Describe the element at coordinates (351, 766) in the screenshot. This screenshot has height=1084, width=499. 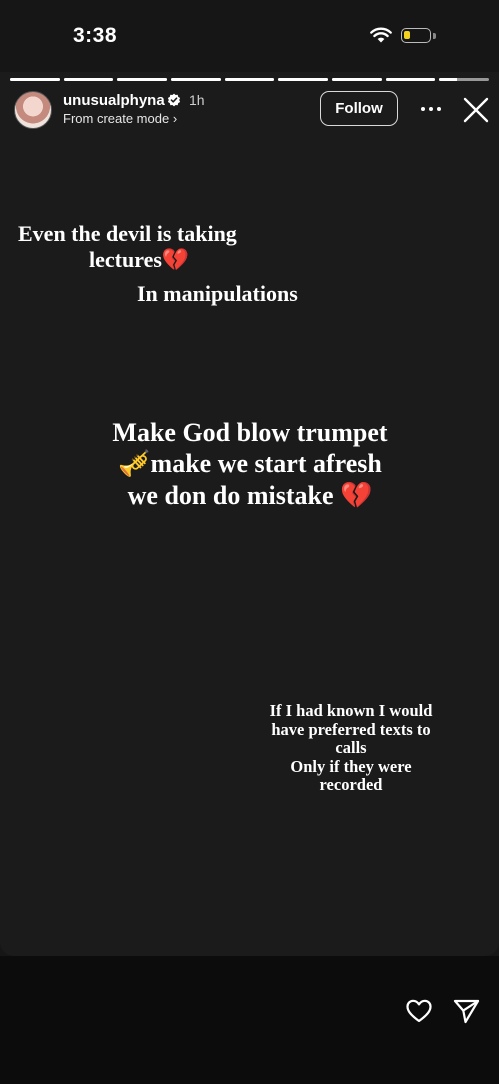
I see `footer-line-4: Only if they were` at that location.